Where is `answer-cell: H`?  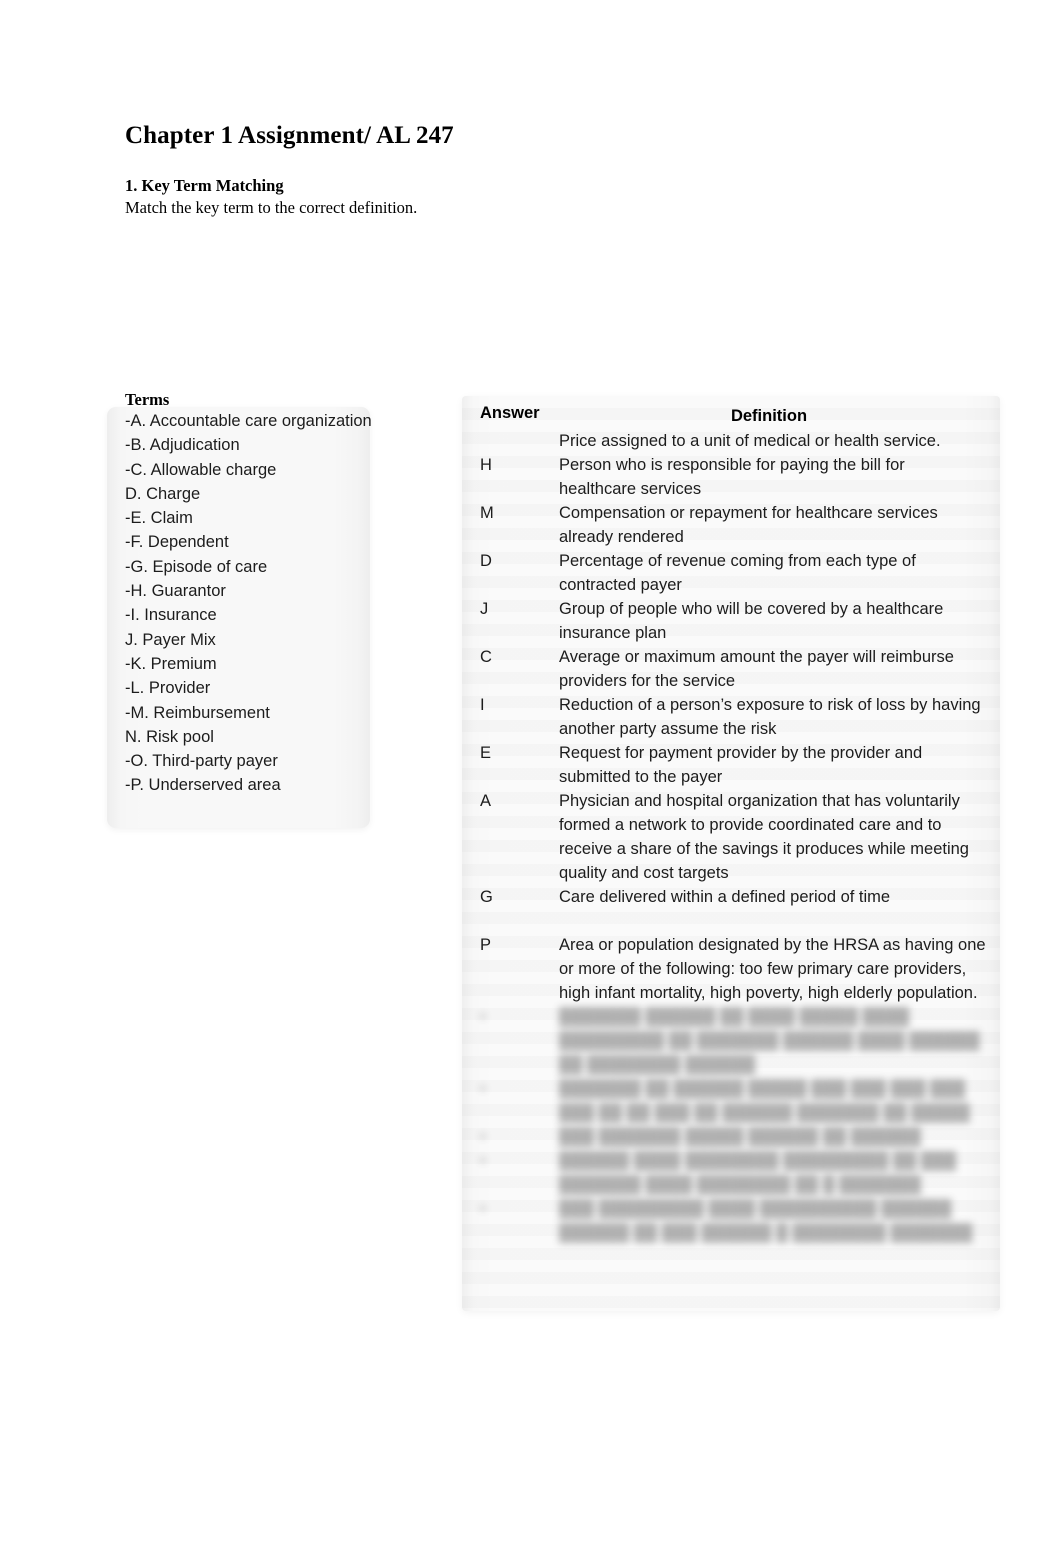 answer-cell: H is located at coordinates (486, 465).